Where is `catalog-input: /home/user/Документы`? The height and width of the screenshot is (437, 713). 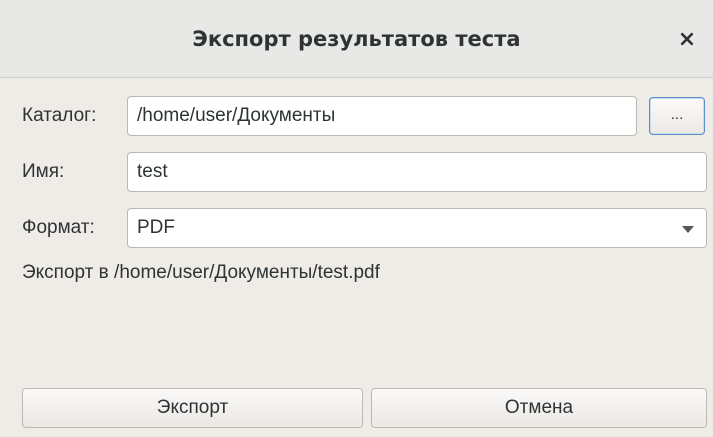
catalog-input: /home/user/Документы is located at coordinates (382, 116).